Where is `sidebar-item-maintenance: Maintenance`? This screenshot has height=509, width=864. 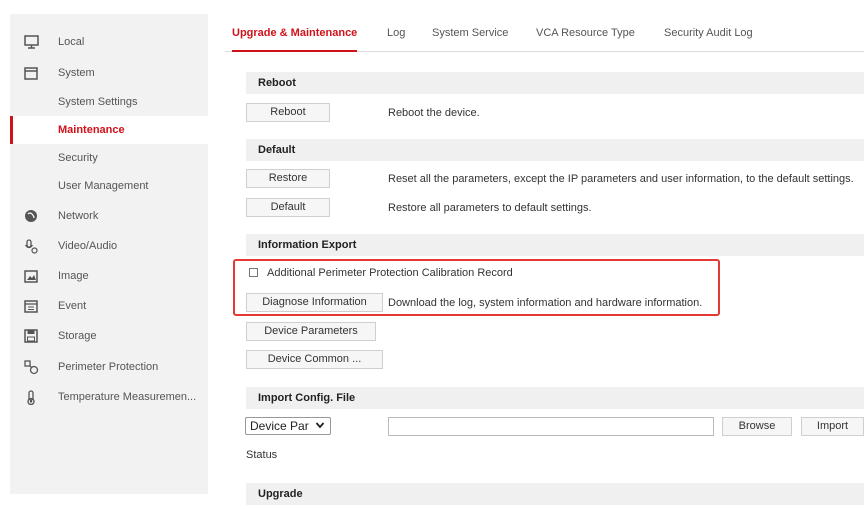
sidebar-item-maintenance: Maintenance is located at coordinates (109, 130).